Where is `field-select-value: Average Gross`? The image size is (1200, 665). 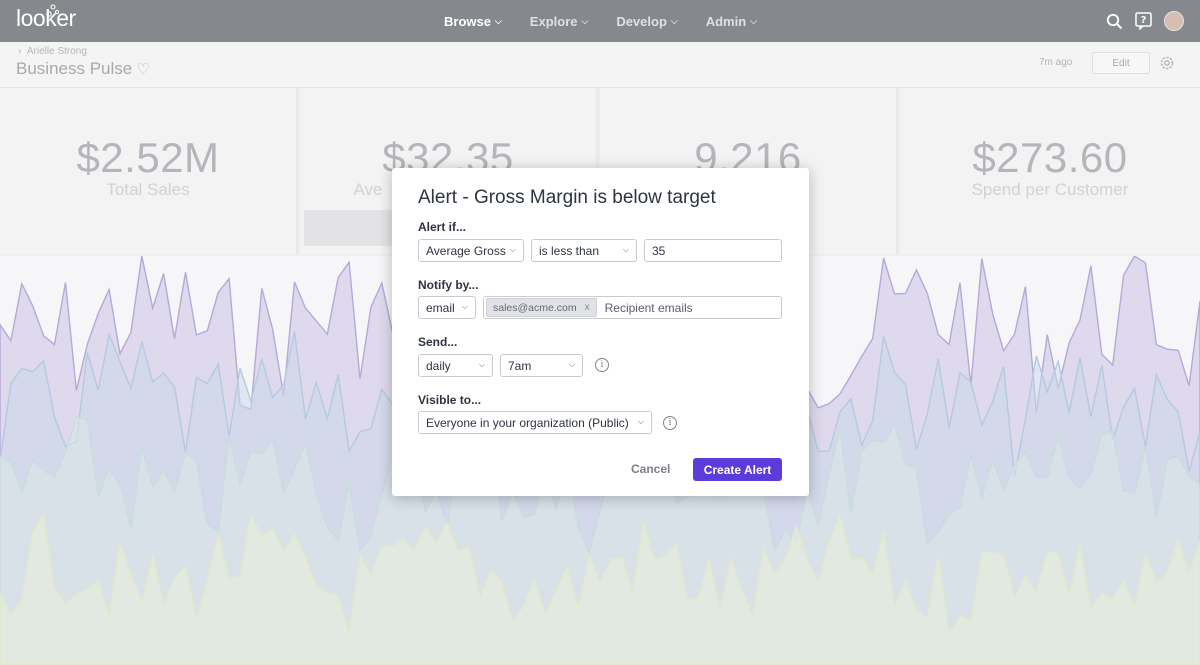 field-select-value: Average Gross is located at coordinates (466, 250).